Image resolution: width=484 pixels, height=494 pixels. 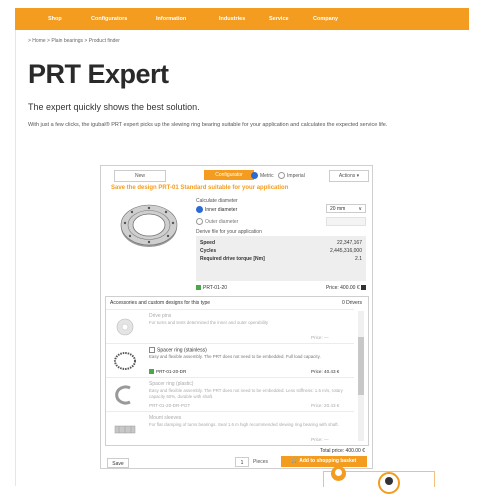 I want to click on support-avatar-icon, so click(x=389, y=483).